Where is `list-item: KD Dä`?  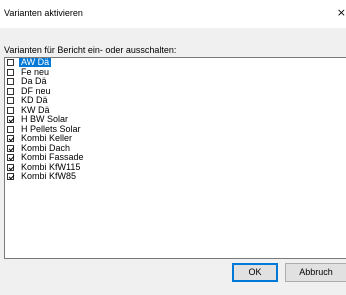
list-item: KD Dä is located at coordinates (175, 100).